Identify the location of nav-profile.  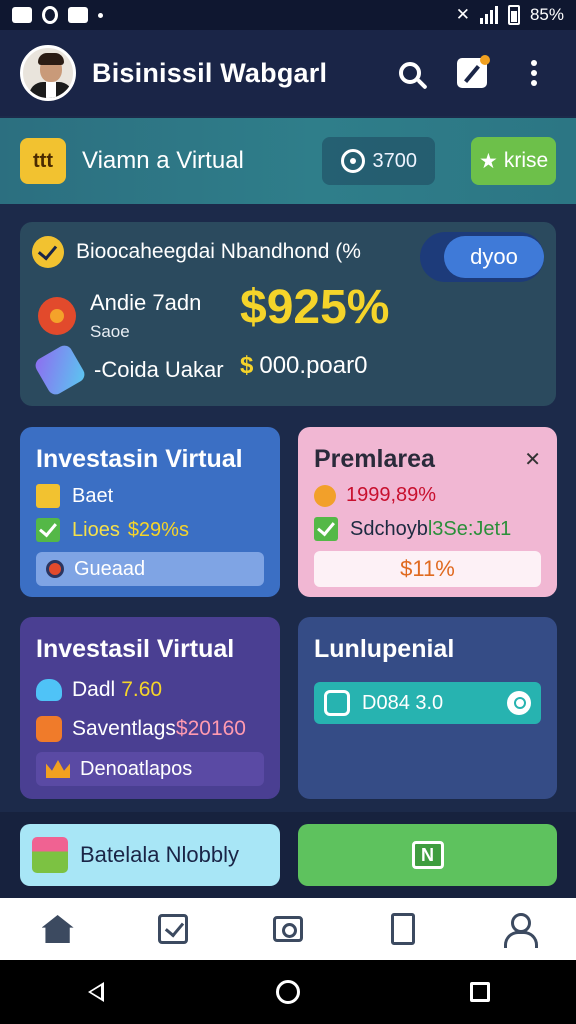
(518, 929).